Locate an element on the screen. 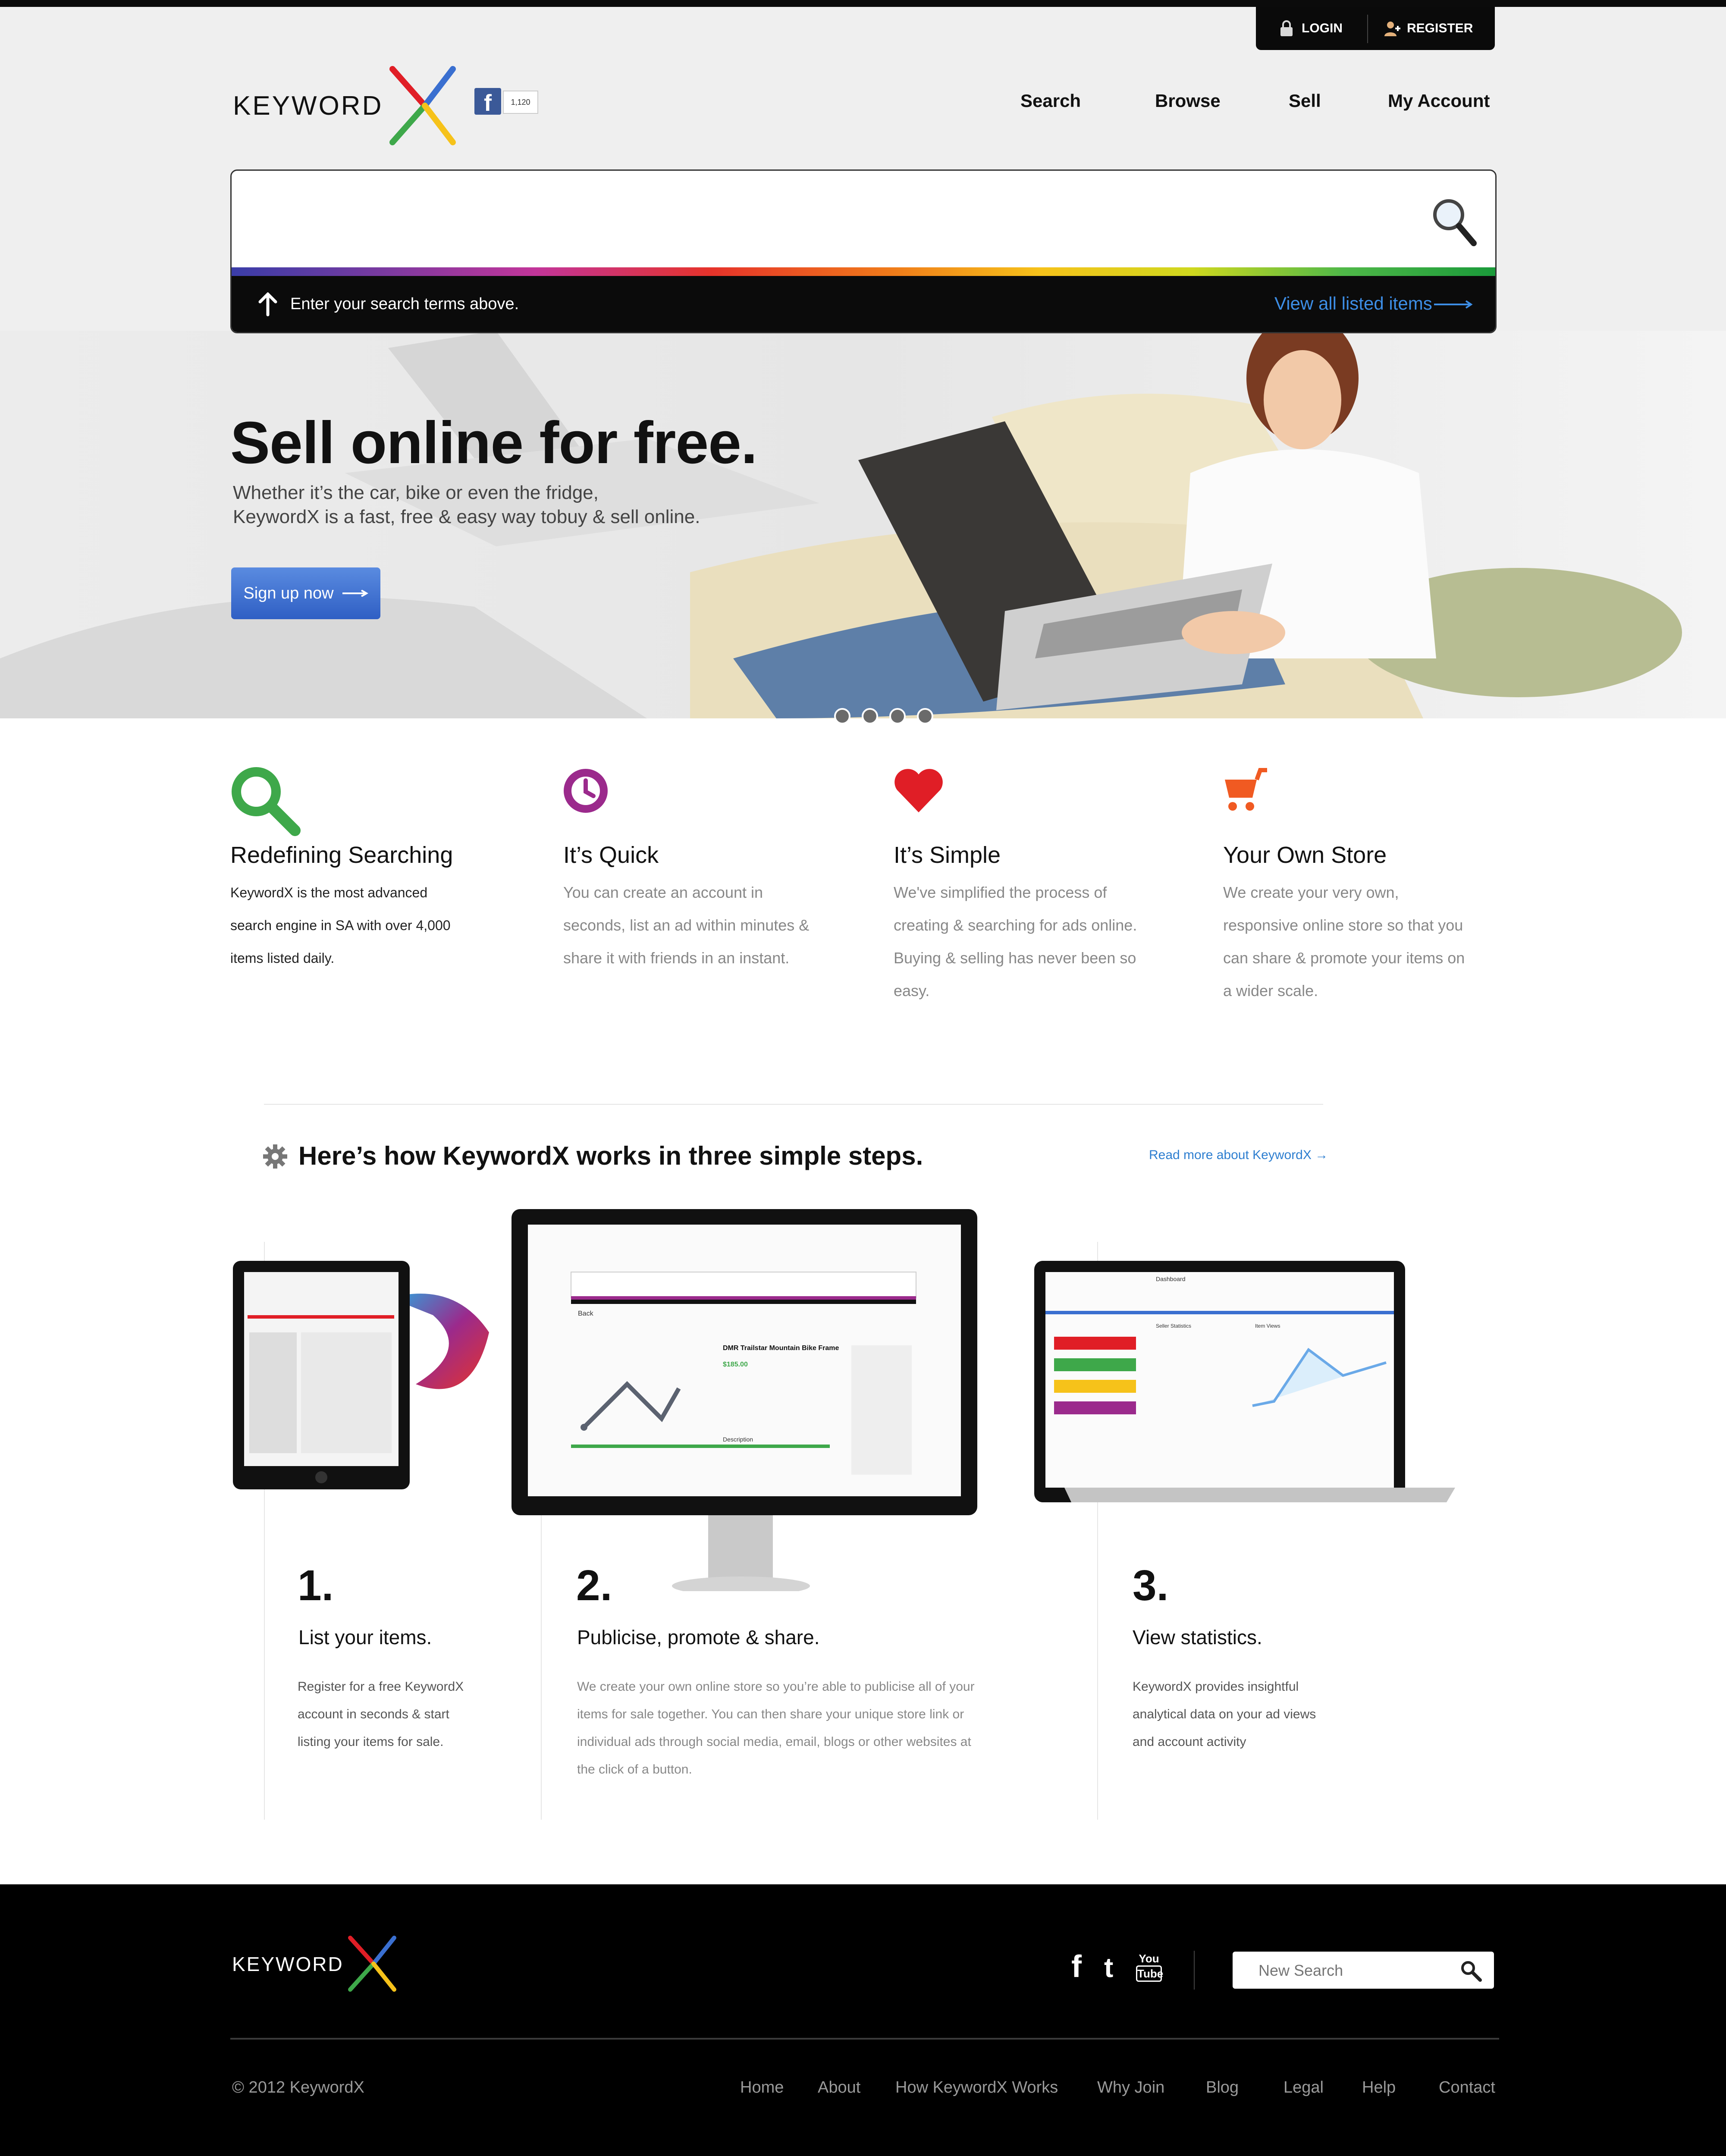 Image resolution: width=1726 pixels, height=2156 pixels. step-title-1: List your items. is located at coordinates (365, 1637).